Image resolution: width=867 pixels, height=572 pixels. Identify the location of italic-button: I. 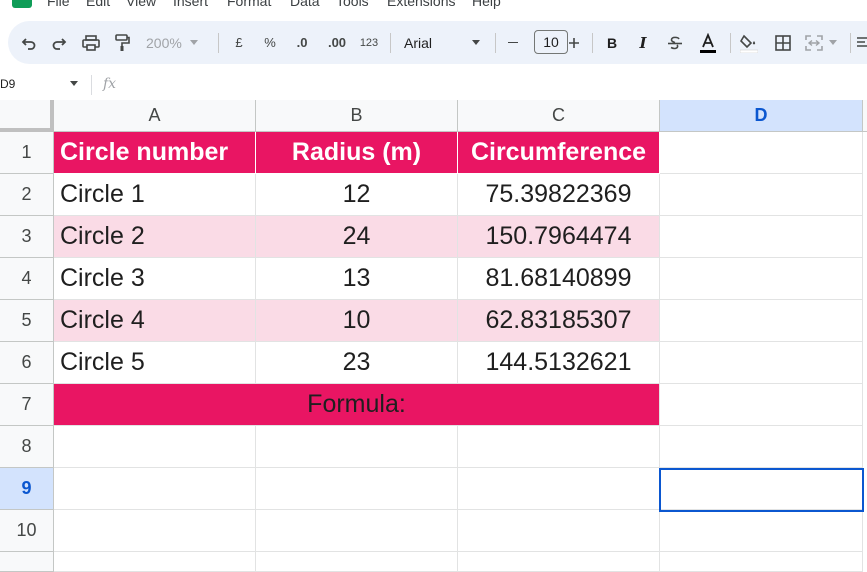
(643, 42).